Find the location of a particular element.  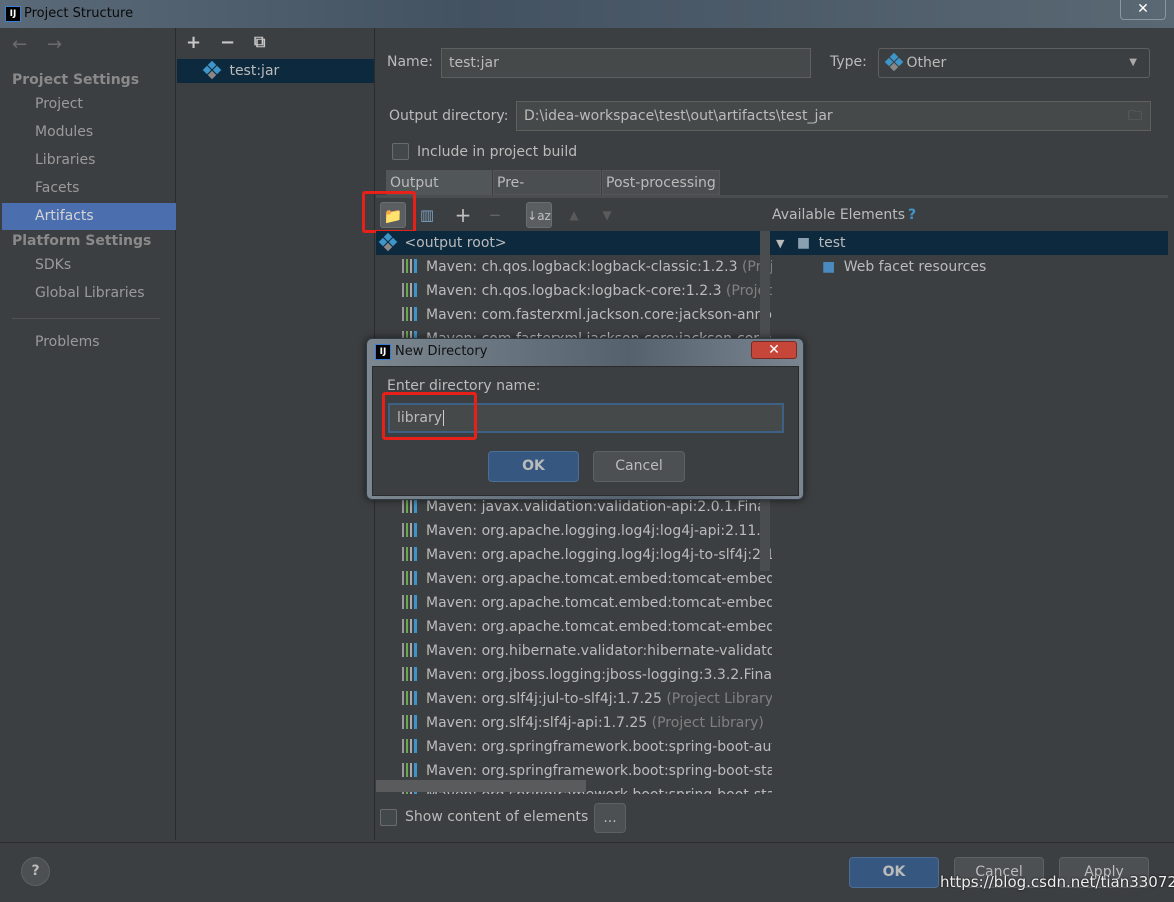

add-icon: + is located at coordinates (193, 42).